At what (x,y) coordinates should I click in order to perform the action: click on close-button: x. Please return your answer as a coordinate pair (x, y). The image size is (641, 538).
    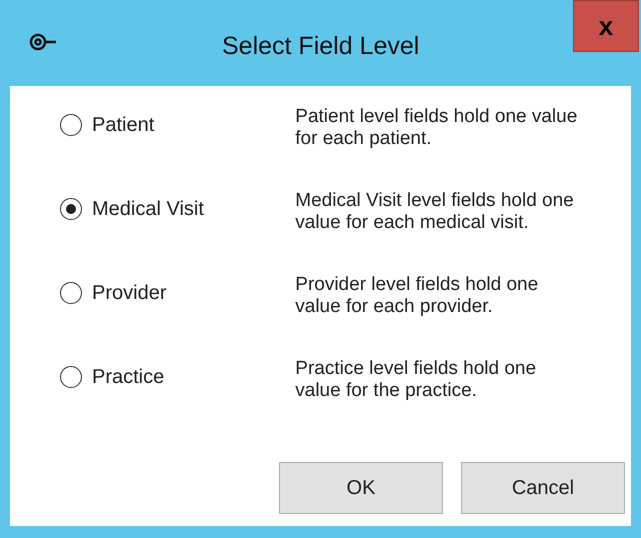
    Looking at the image, I should click on (606, 26).